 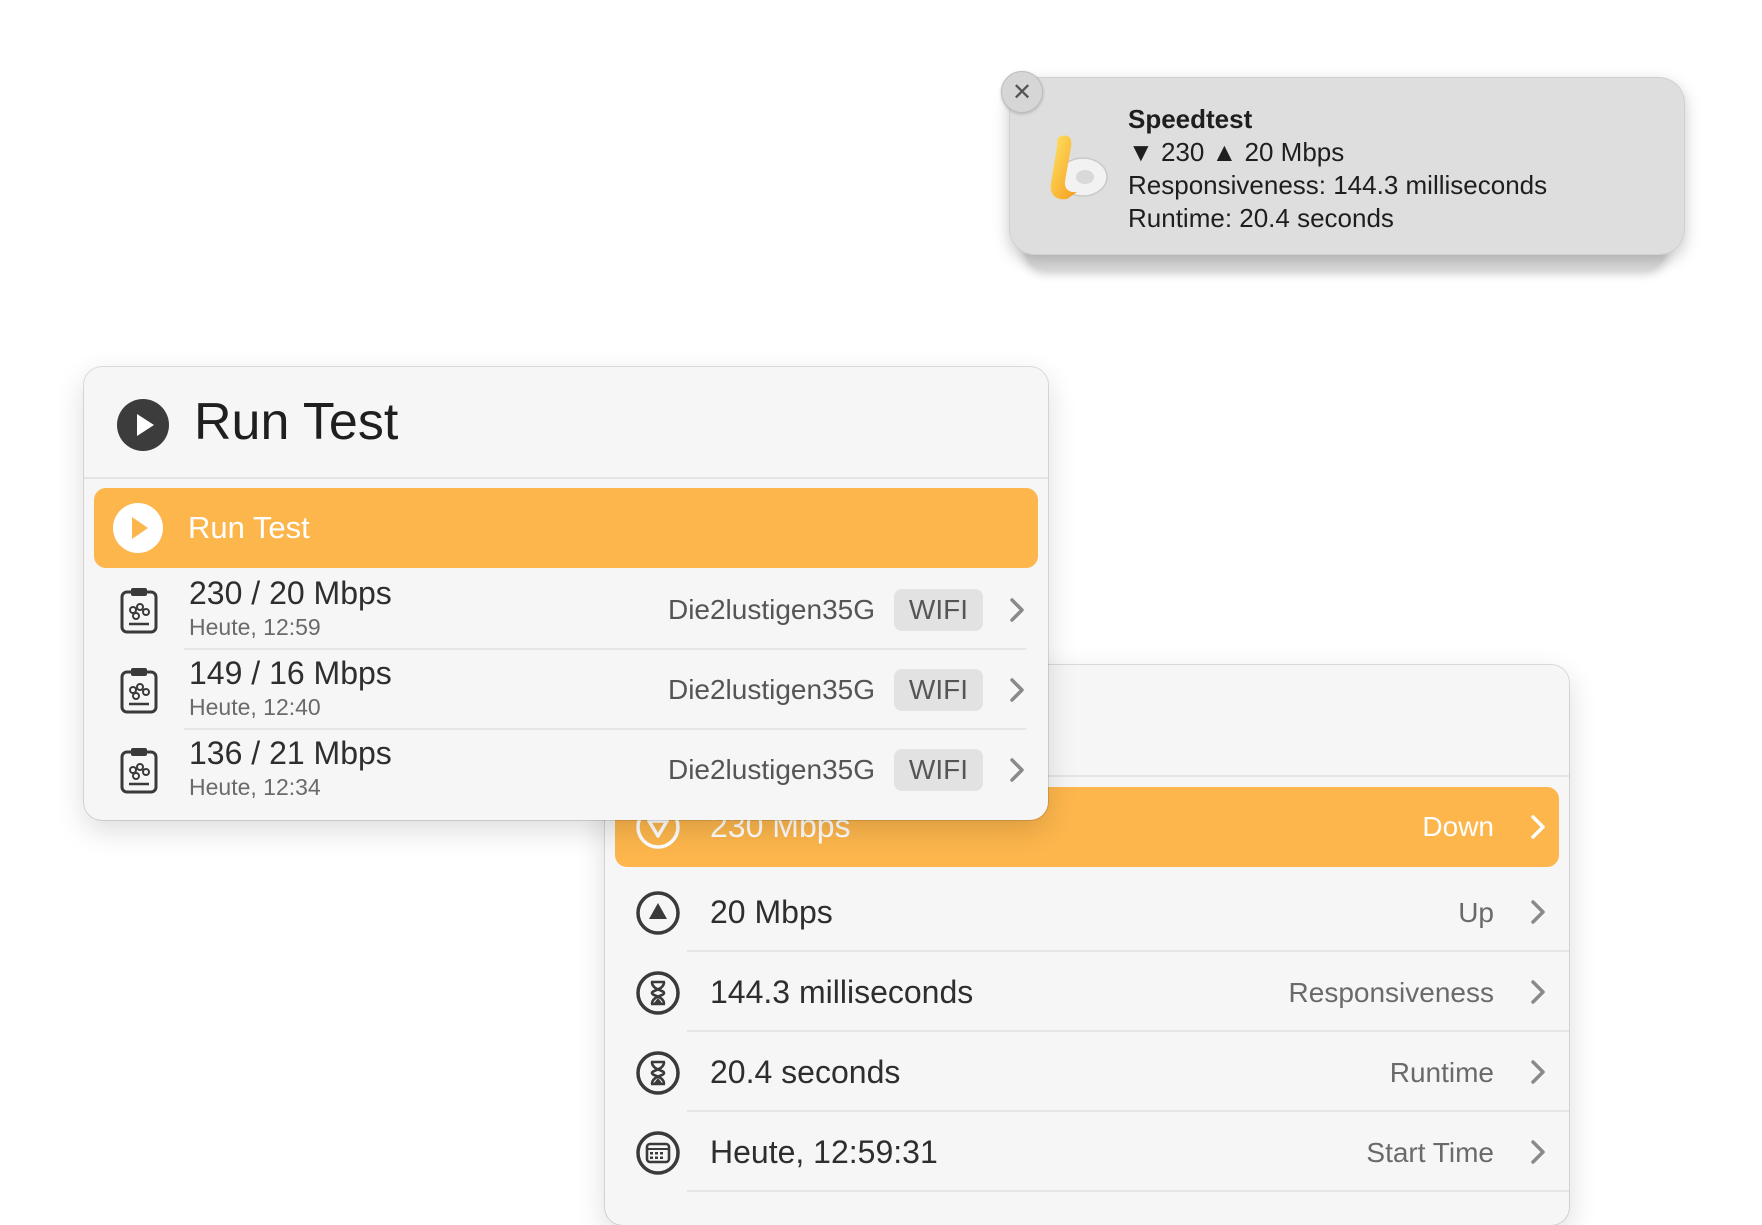 What do you see at coordinates (842, 992) in the screenshot?
I see `detail-value: 144.3 milliseconds` at bounding box center [842, 992].